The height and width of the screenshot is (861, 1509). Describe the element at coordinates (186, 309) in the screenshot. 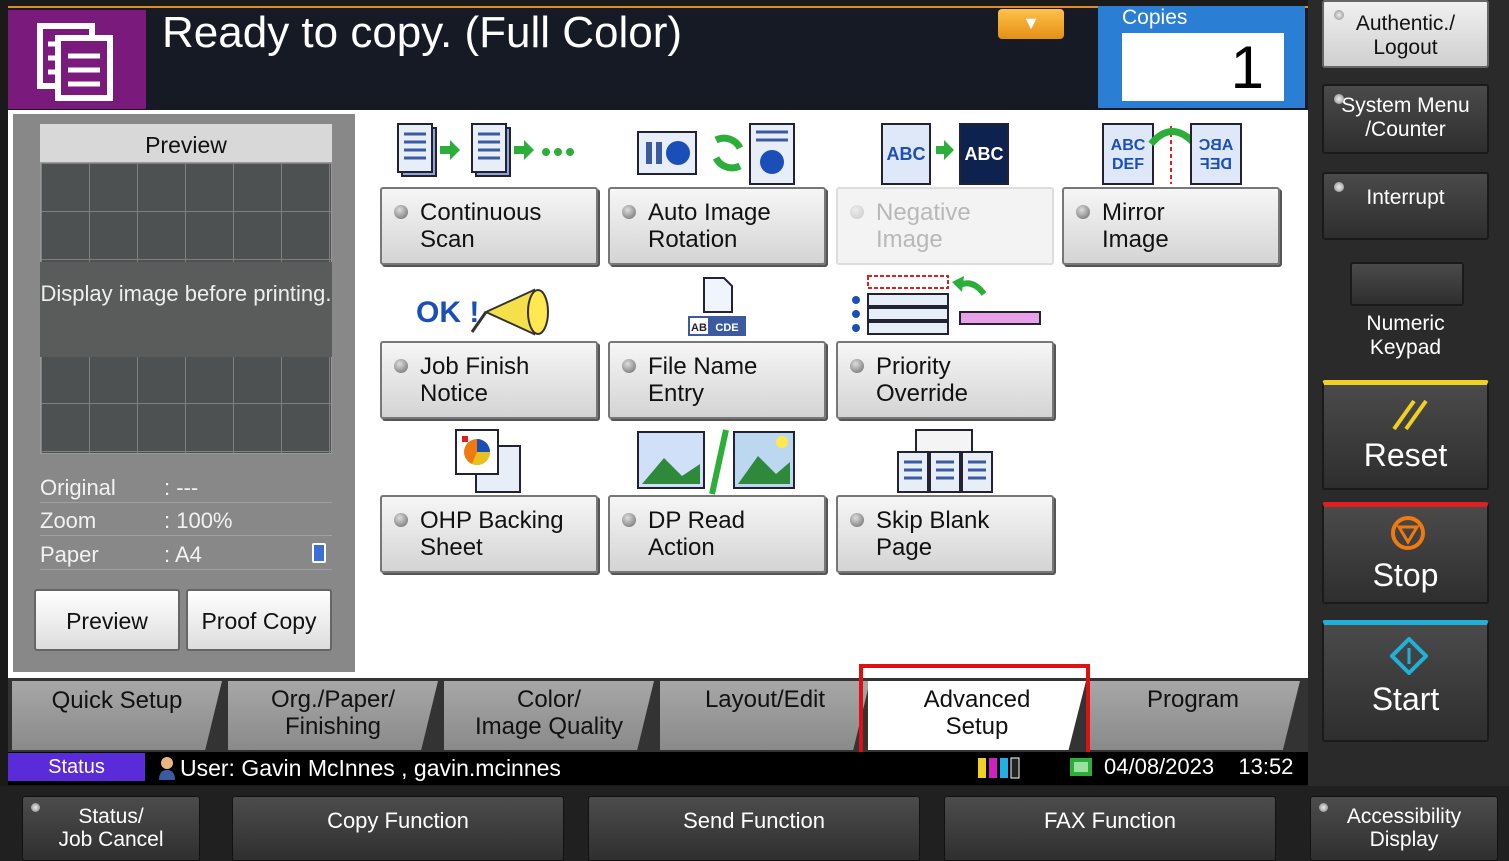

I see `preview-placeholder-text: Display image before printing.` at that location.